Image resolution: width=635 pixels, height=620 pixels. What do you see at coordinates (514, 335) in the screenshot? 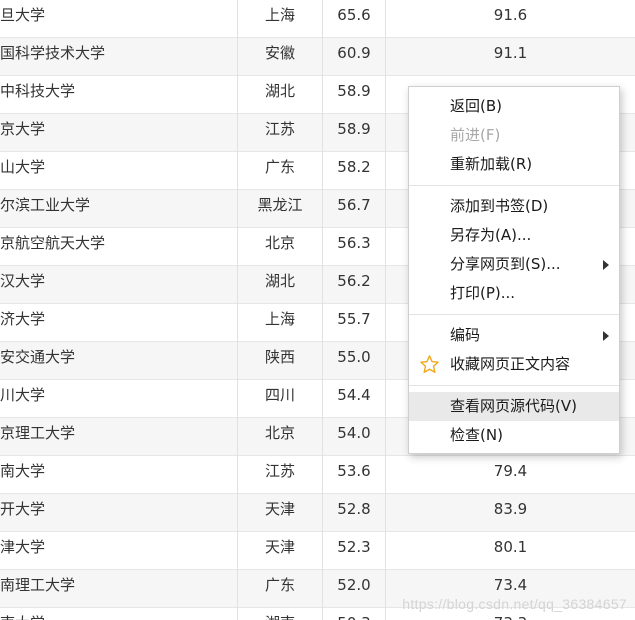
I see `menu-item-encoding: 编码` at bounding box center [514, 335].